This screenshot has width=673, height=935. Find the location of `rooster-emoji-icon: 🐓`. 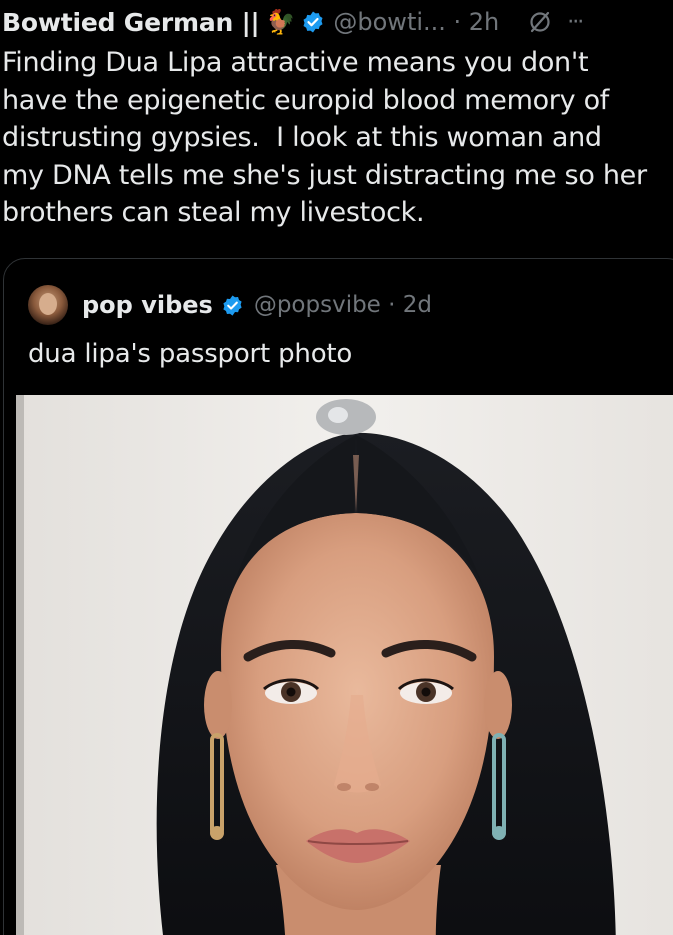

rooster-emoji-icon: 🐓 is located at coordinates (280, 22).